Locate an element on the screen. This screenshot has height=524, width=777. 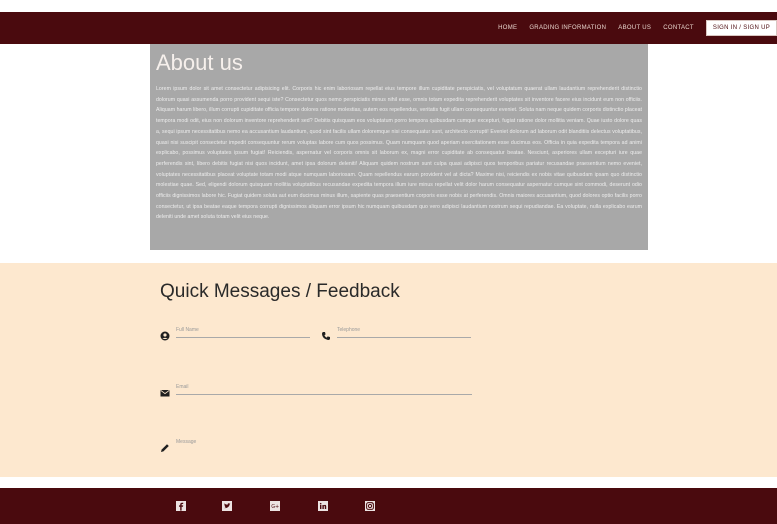
full-name-field: Full Name is located at coordinates (235, 332).